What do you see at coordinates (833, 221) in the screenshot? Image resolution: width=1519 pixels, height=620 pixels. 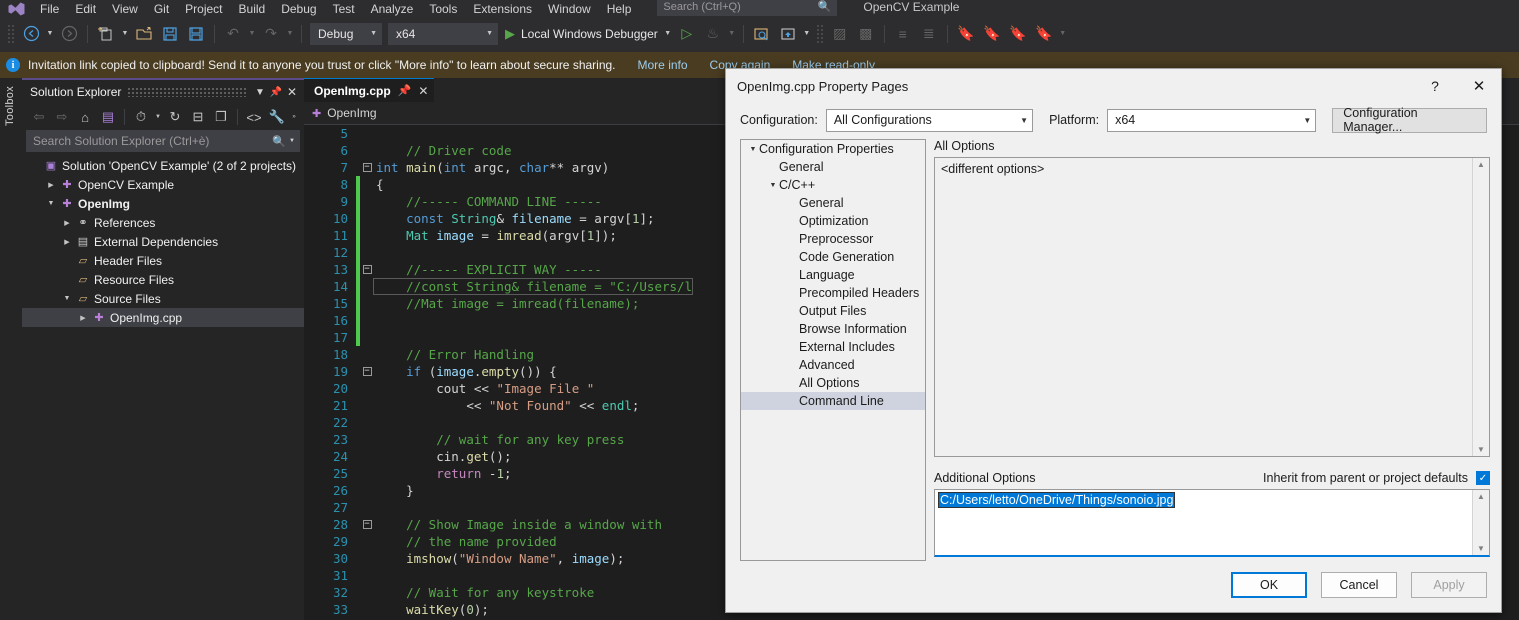 I see `property-category-item: Optimization` at bounding box center [833, 221].